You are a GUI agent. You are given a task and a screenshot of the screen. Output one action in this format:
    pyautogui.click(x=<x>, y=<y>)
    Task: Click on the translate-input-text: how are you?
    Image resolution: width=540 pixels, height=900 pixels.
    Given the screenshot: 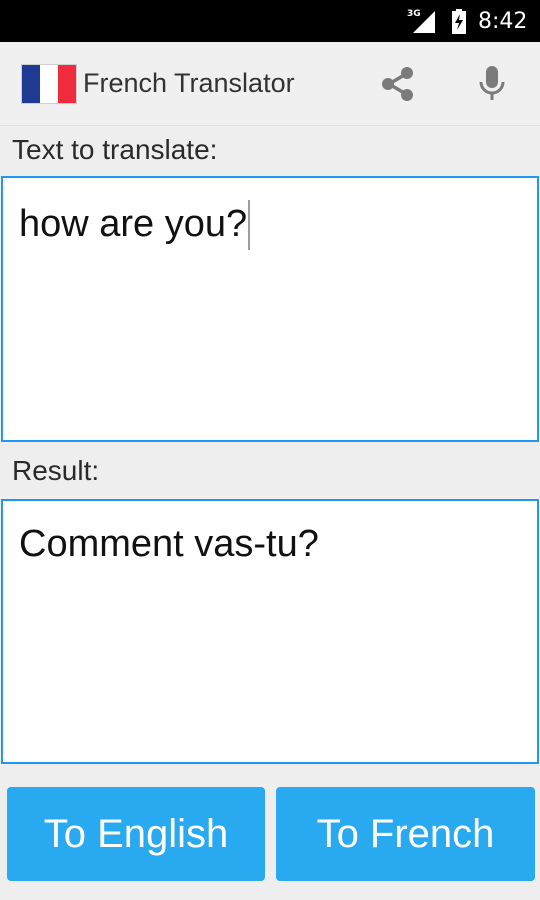 What is the action you would take?
    pyautogui.click(x=133, y=224)
    